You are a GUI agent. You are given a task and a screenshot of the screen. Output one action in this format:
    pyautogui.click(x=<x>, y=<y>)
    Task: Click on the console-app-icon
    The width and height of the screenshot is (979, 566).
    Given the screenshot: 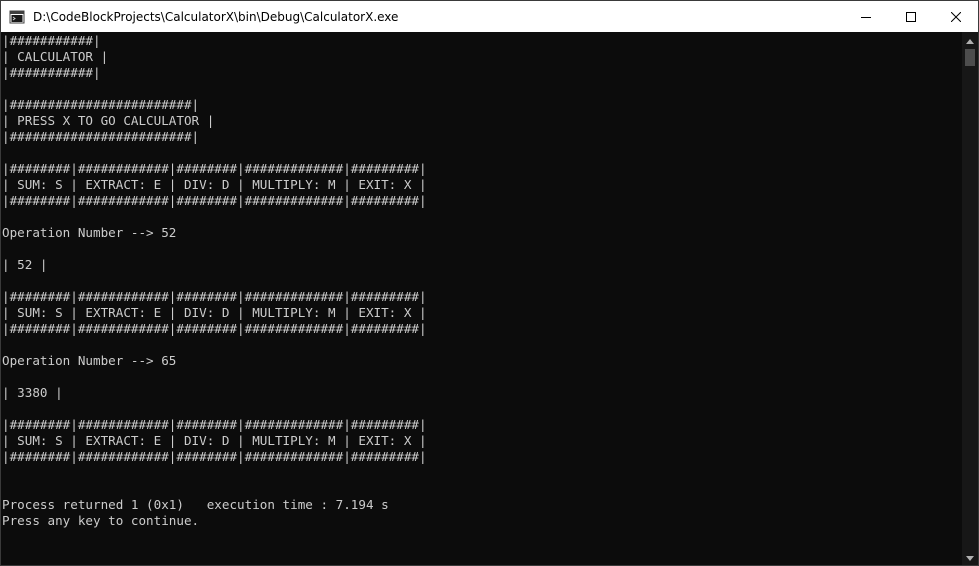 What is the action you would take?
    pyautogui.click(x=17, y=17)
    